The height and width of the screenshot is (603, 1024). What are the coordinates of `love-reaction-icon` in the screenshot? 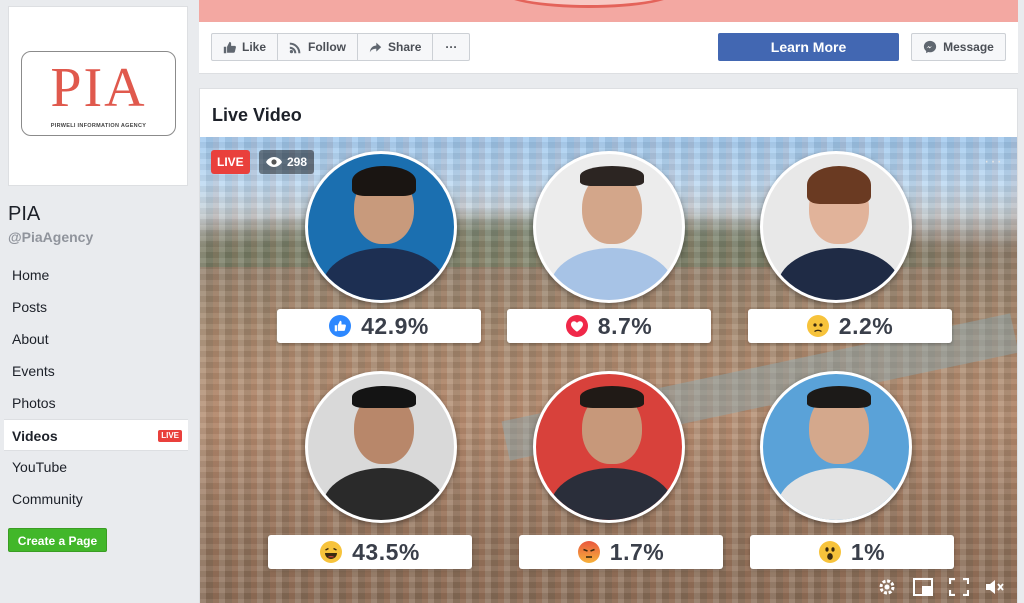 It's located at (576, 326).